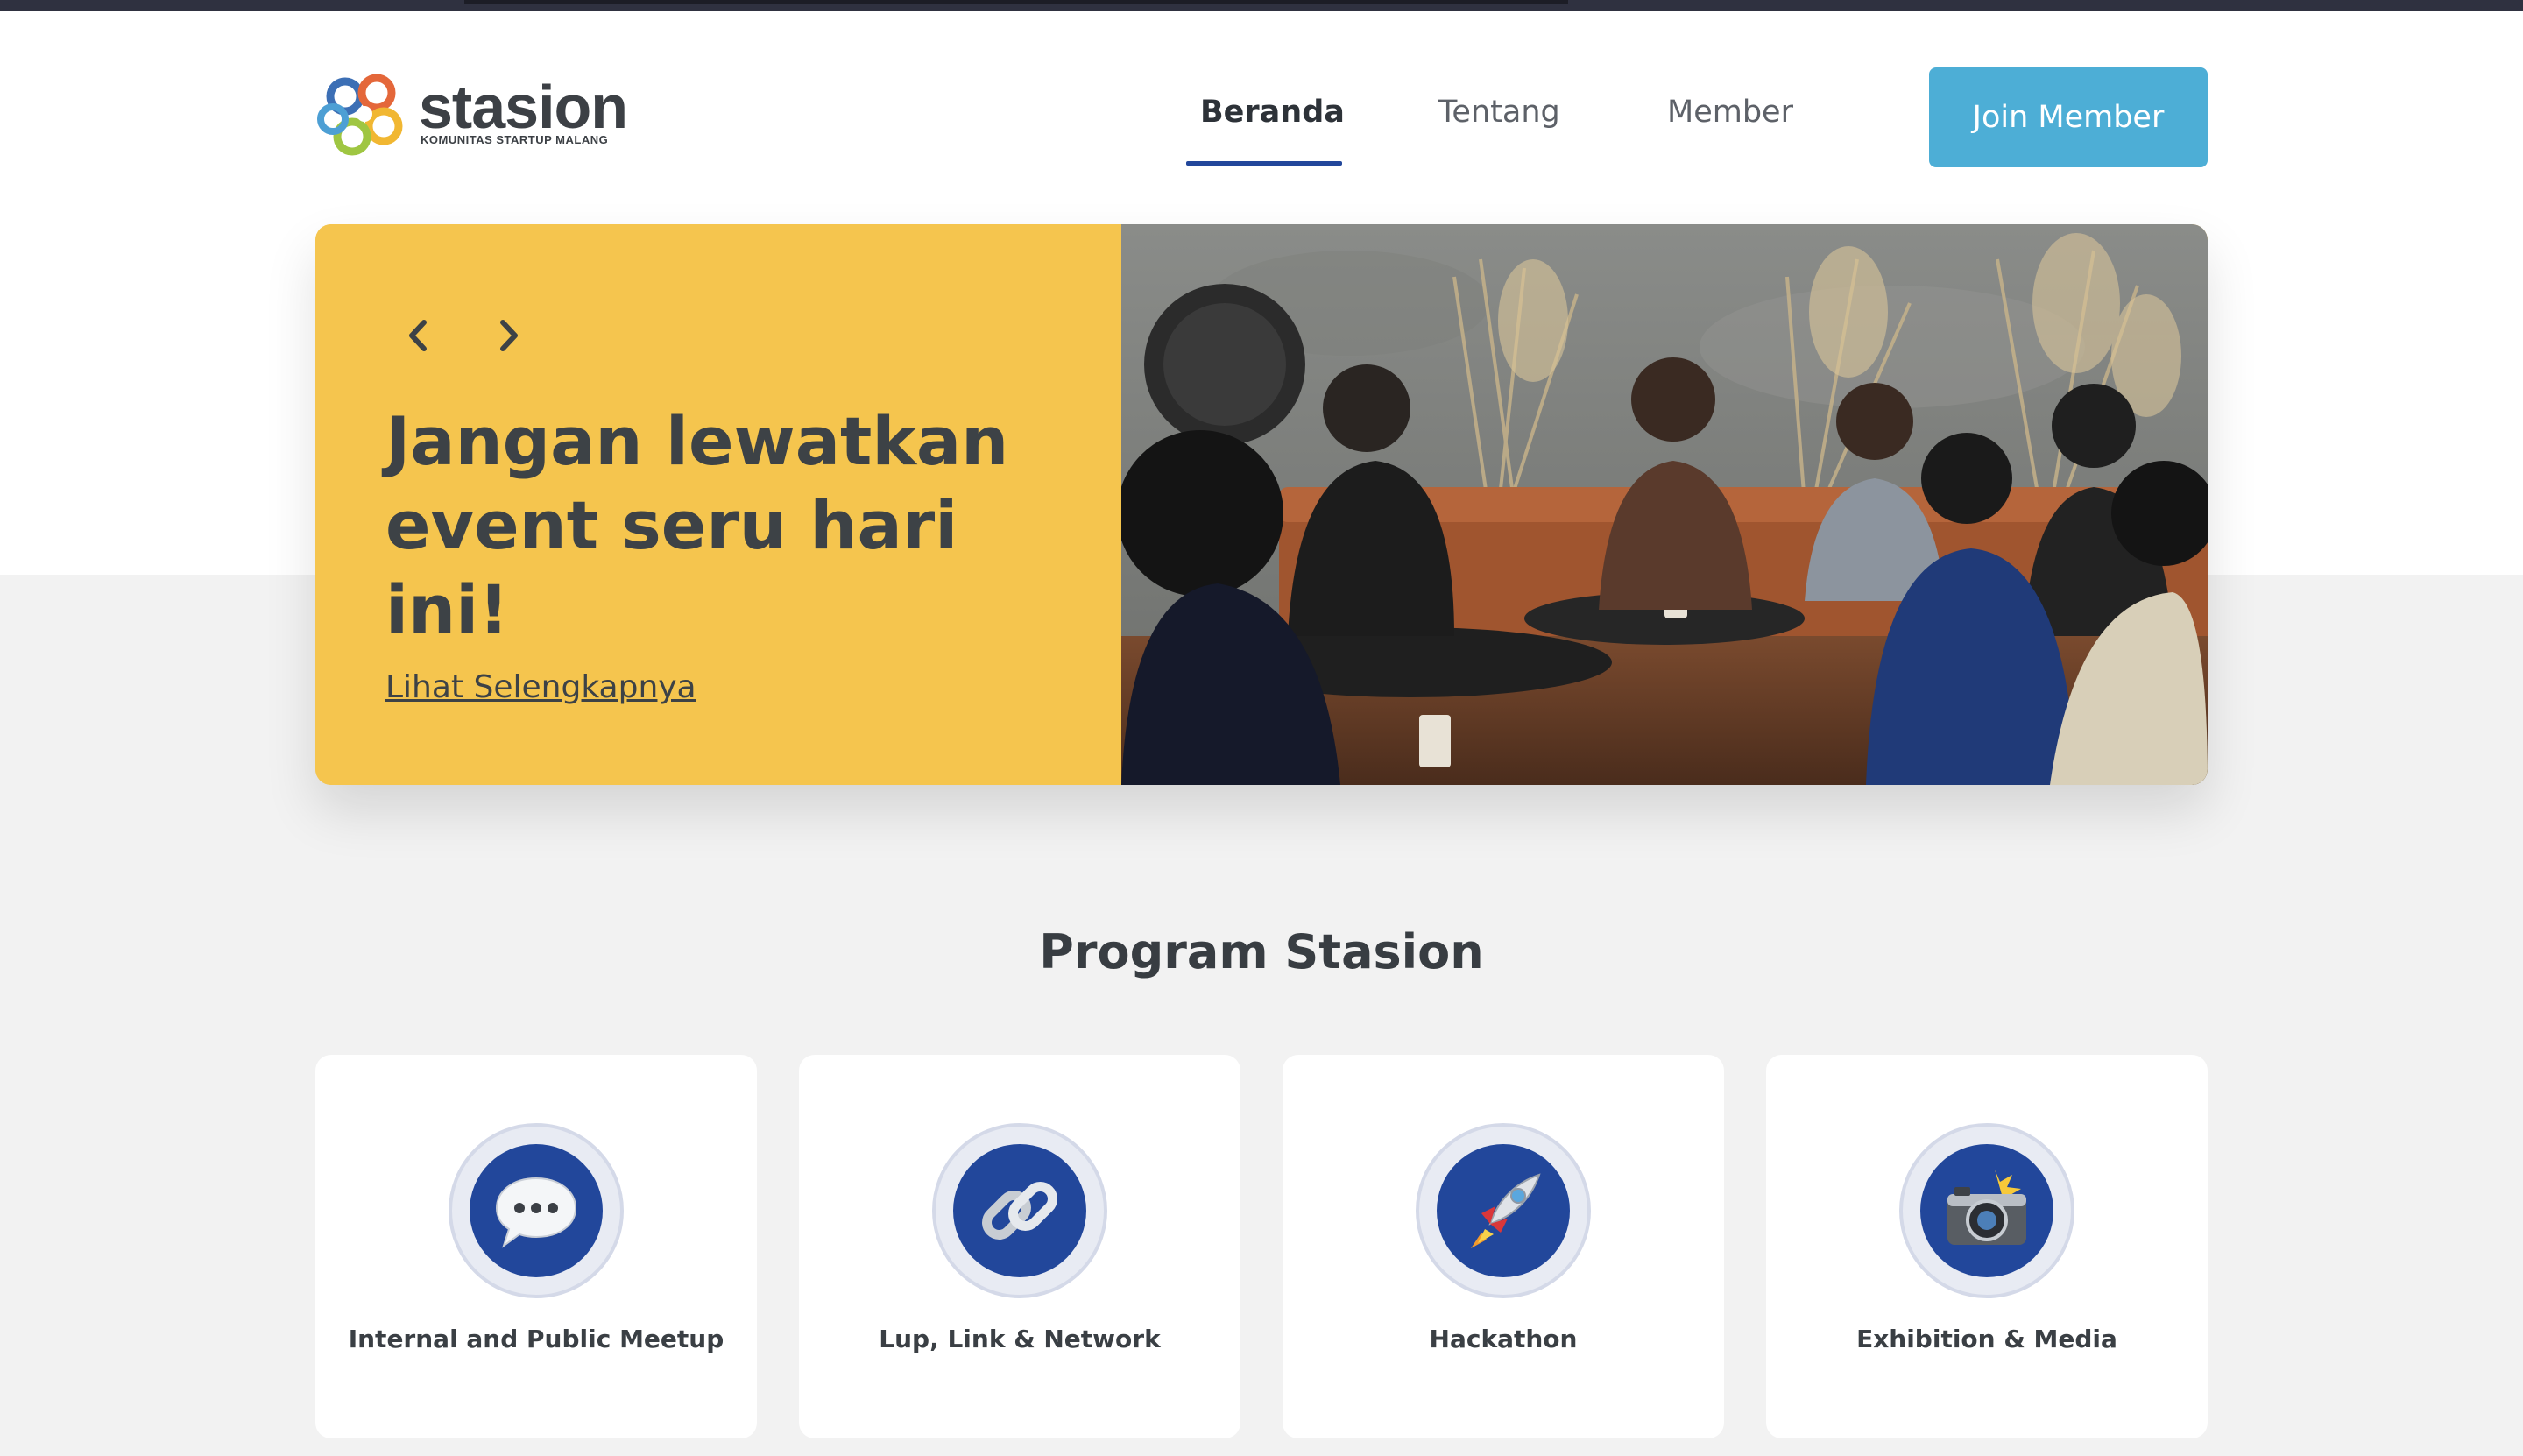 The width and height of the screenshot is (2523, 1456). Describe the element at coordinates (1730, 112) in the screenshot. I see `nav-item-member: Member` at that location.